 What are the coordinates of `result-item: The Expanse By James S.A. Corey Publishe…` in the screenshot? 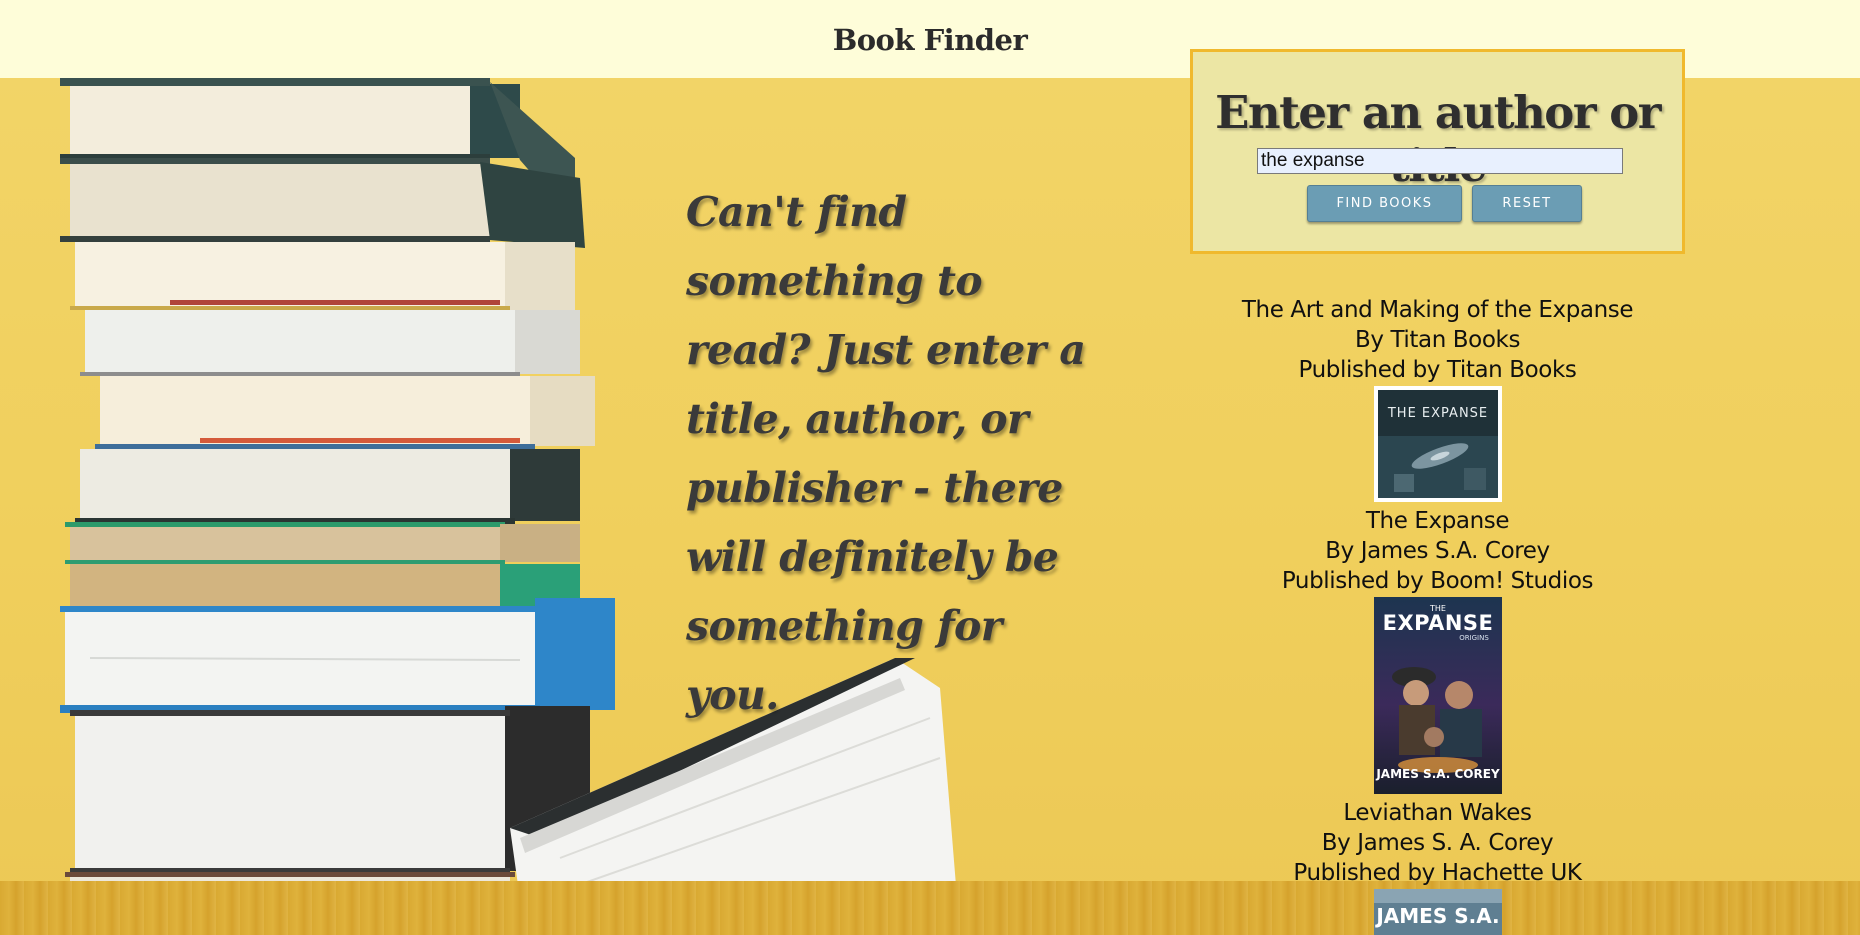 It's located at (1437, 650).